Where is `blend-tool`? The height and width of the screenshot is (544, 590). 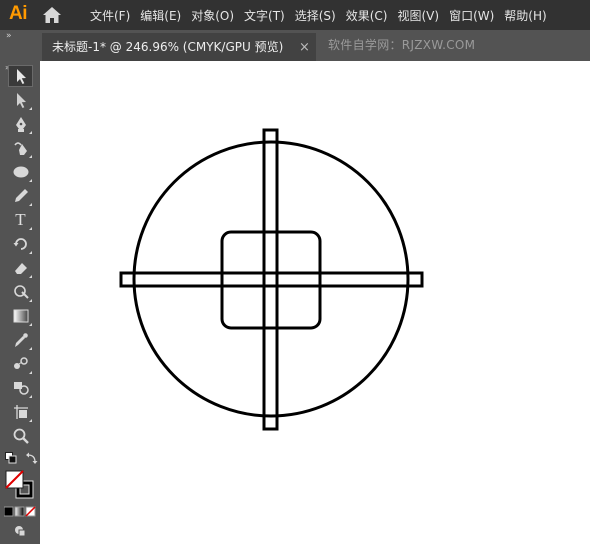
blend-tool is located at coordinates (20, 364).